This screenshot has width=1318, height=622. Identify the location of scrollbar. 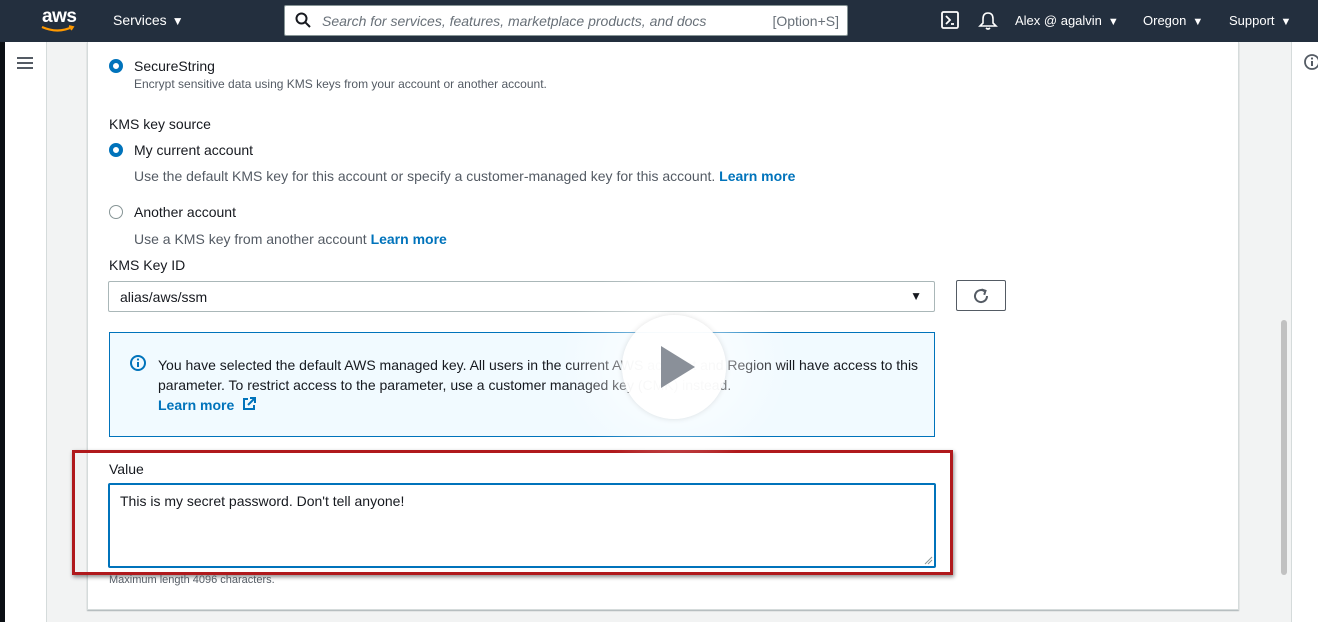
(1284, 332).